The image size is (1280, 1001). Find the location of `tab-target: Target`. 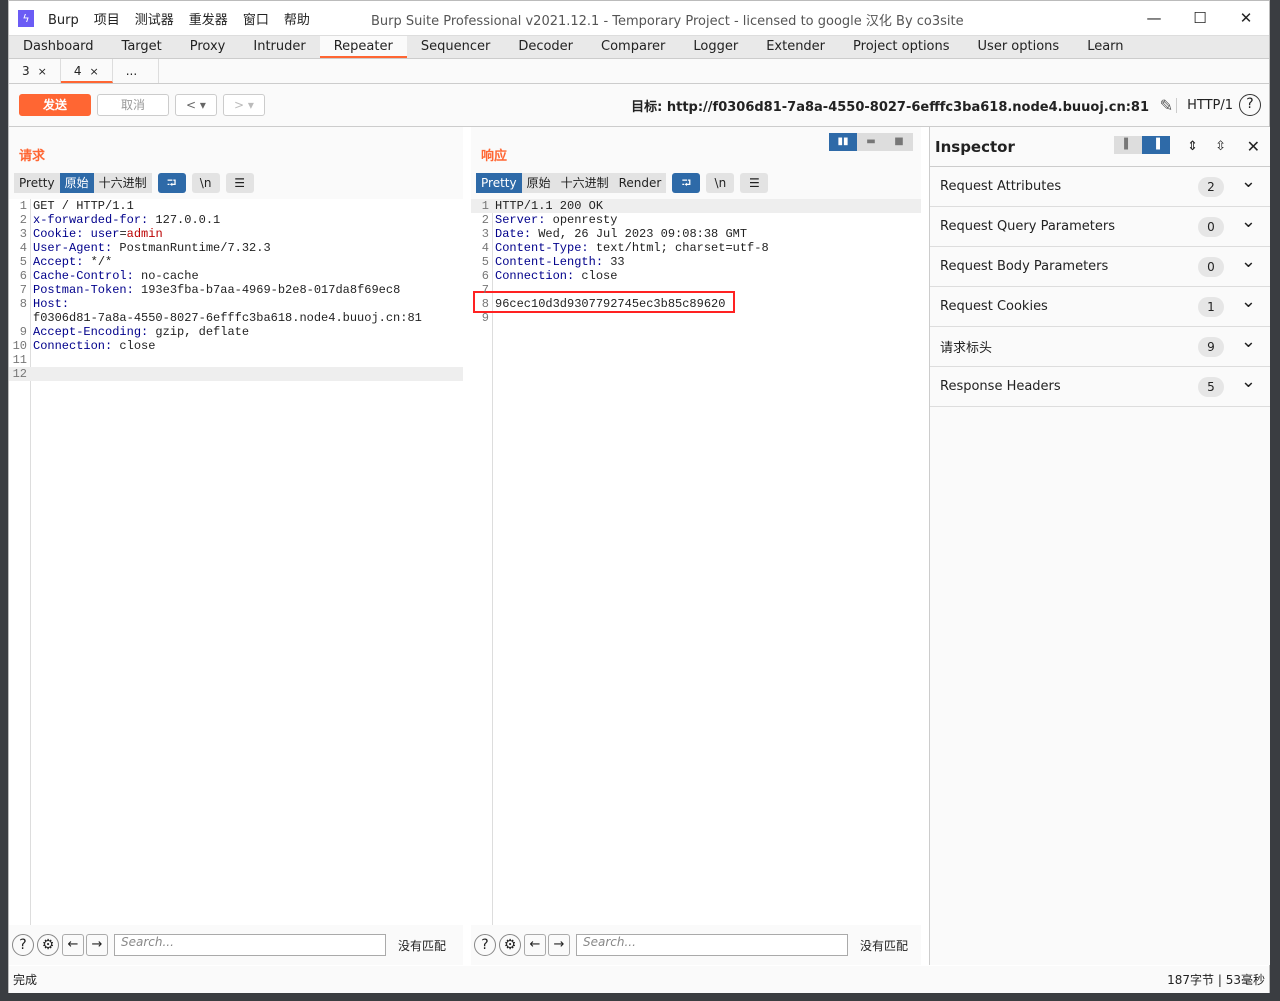

tab-target: Target is located at coordinates (142, 47).